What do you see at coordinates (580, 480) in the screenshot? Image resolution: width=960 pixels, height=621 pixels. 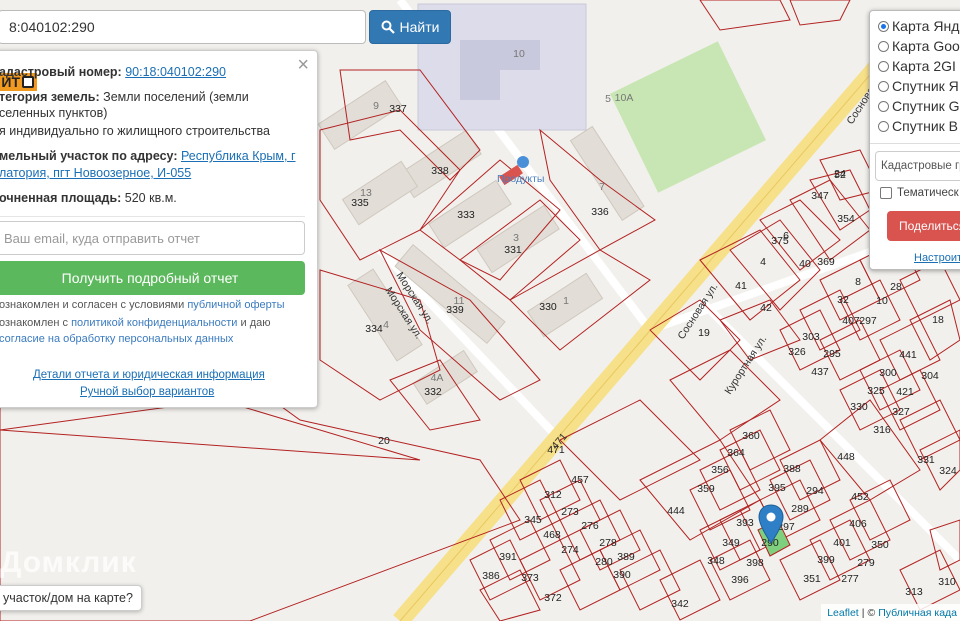 I see `plot-number: 457` at bounding box center [580, 480].